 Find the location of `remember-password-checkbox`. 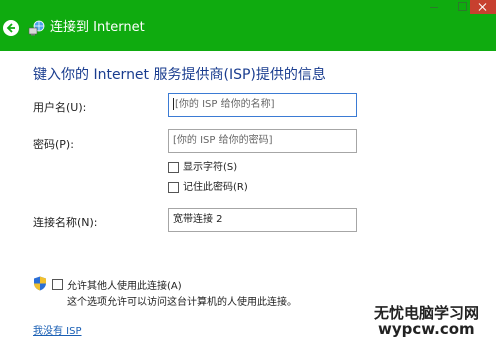

remember-password-checkbox is located at coordinates (173, 187).